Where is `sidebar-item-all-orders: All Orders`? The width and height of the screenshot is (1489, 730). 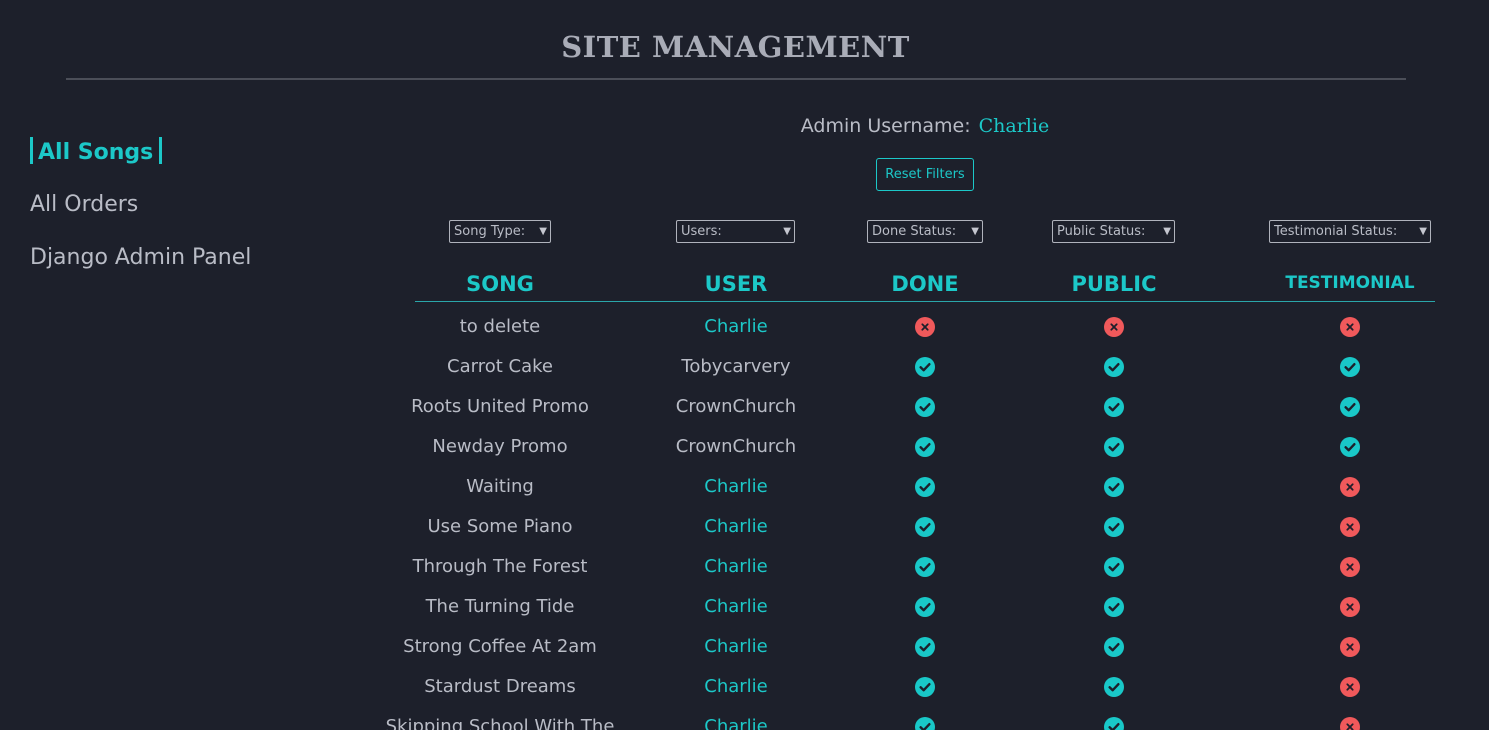
sidebar-item-all-orders: All Orders is located at coordinates (140, 216).